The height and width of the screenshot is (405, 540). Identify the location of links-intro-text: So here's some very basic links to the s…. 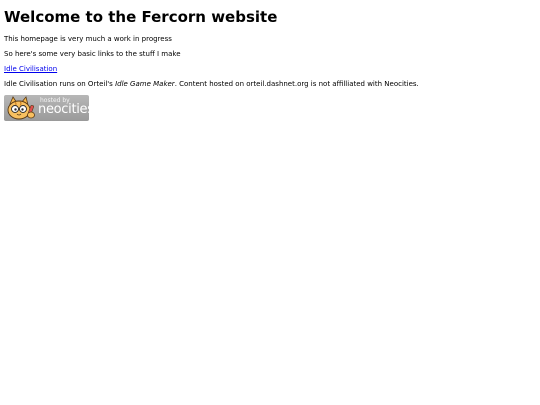
(92, 54).